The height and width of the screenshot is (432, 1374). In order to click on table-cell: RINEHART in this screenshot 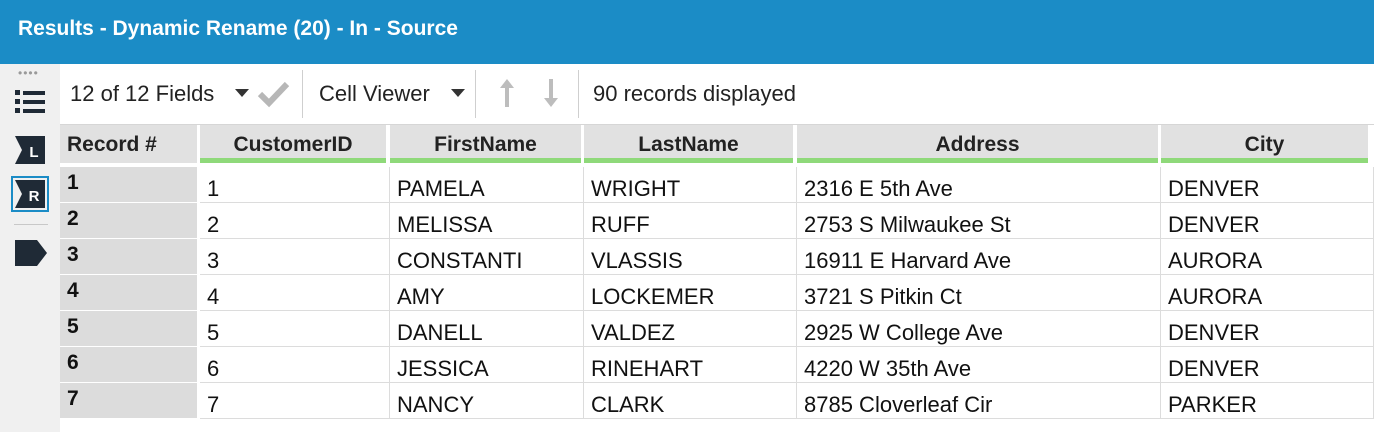, I will do `click(690, 365)`.